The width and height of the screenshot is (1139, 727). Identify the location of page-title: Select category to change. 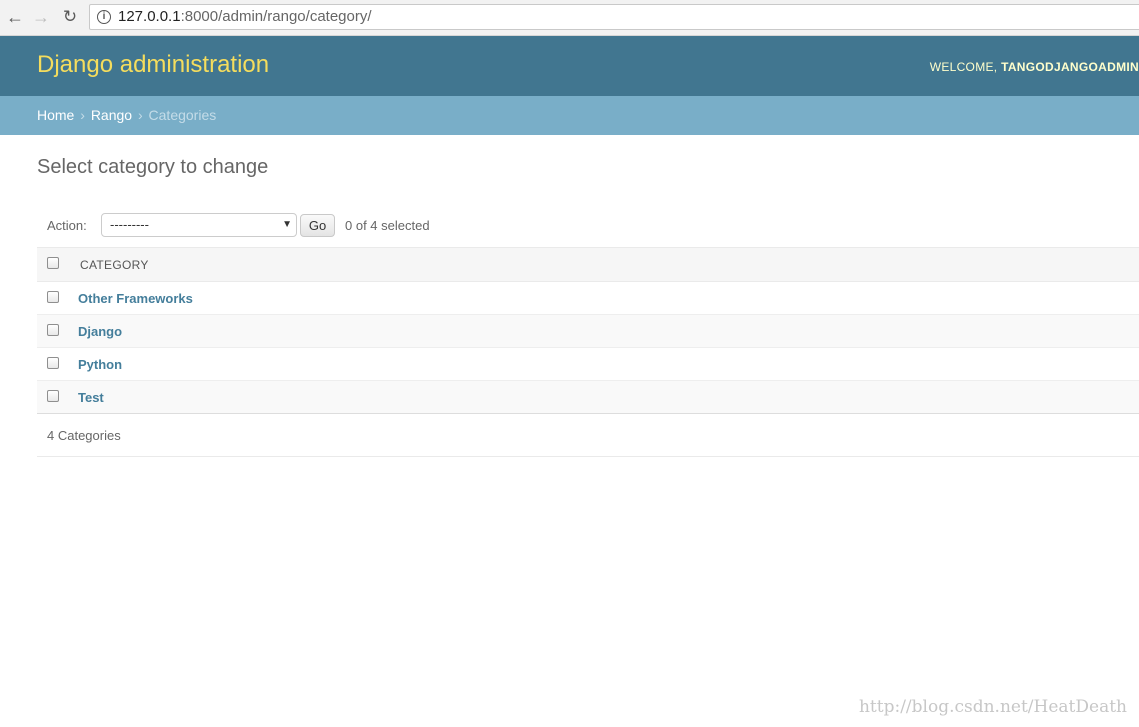
(153, 167).